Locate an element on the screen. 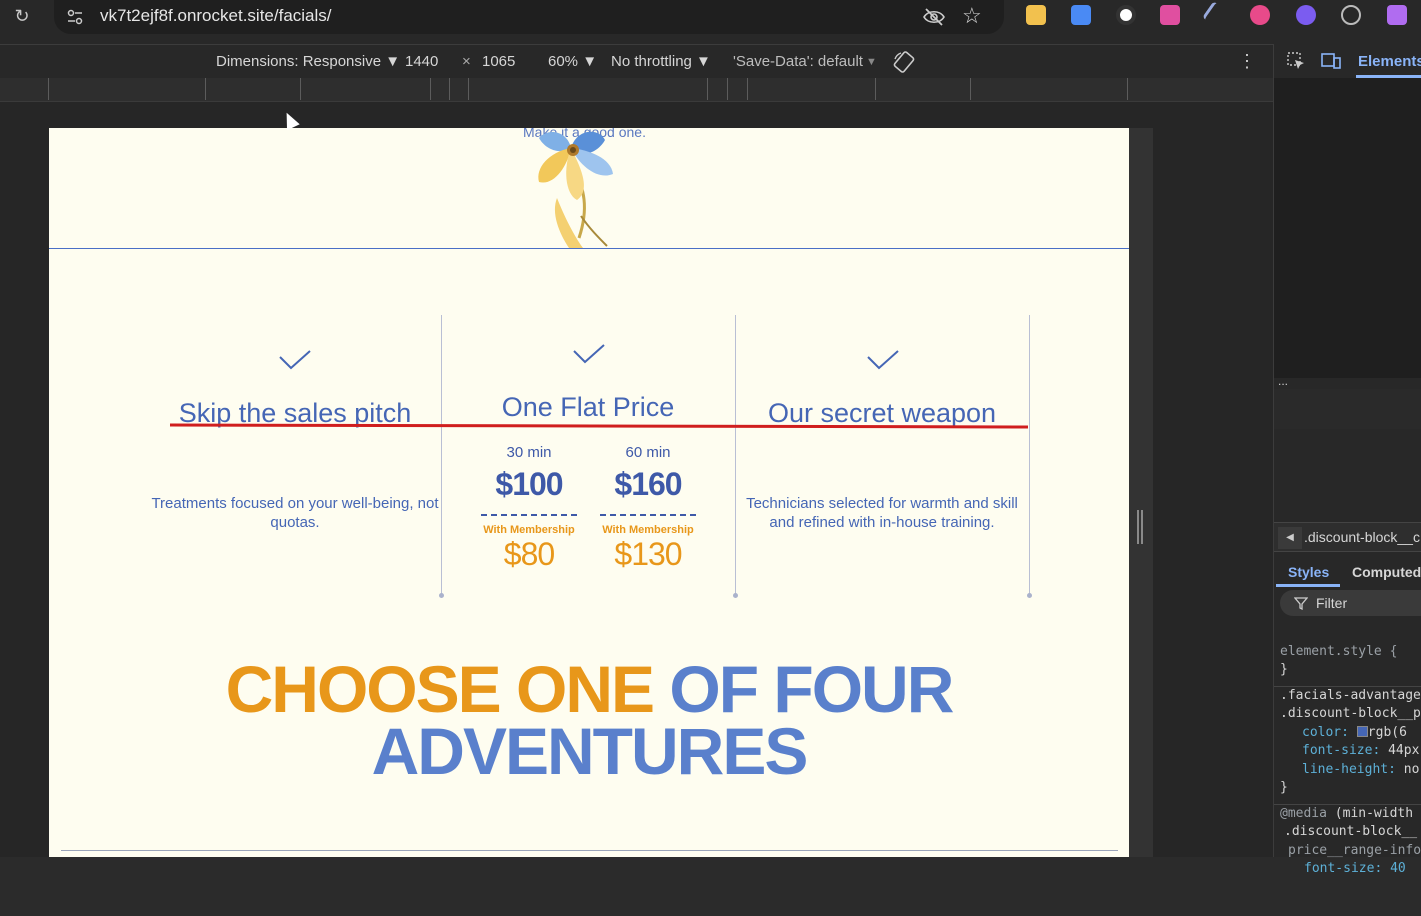 The image size is (1421, 916). css-value: rgb(6 is located at coordinates (1387, 732).